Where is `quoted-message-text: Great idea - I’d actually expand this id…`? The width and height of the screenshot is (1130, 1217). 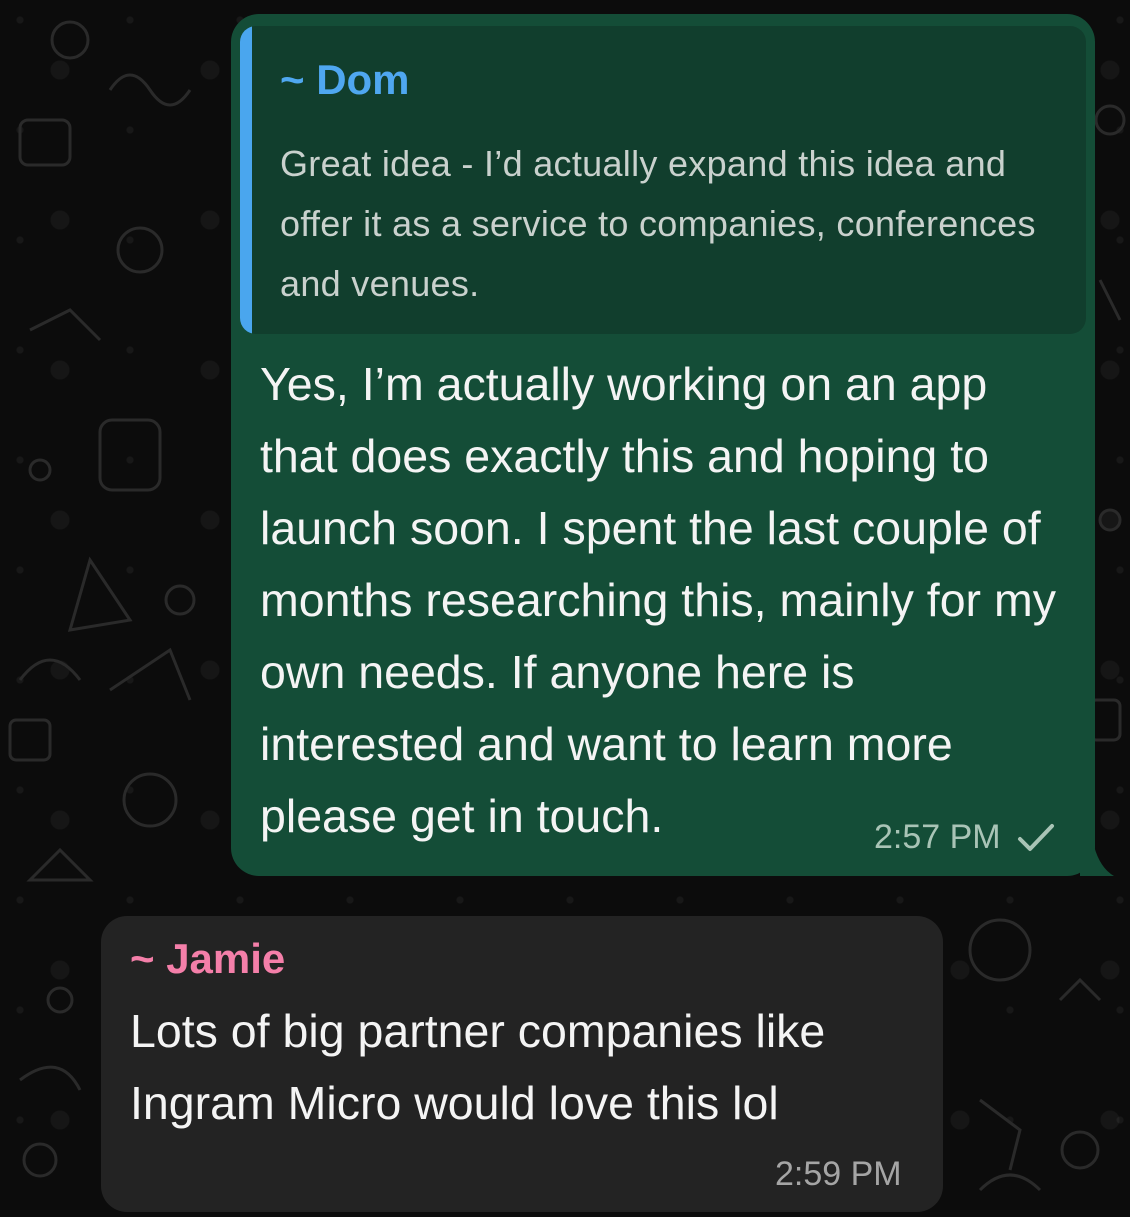 quoted-message-text: Great idea - I’d actually expand this id… is located at coordinates (658, 223).